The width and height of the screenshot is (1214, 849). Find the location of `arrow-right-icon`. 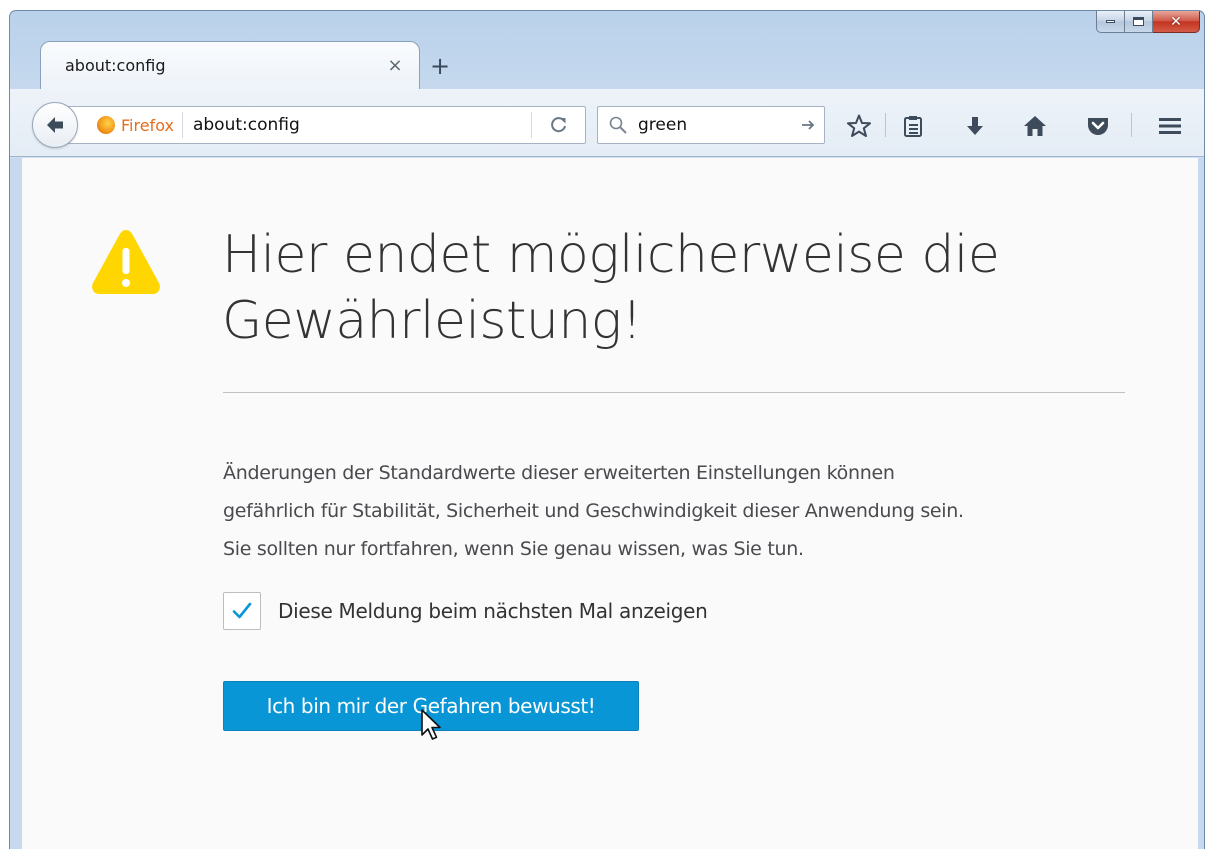

arrow-right-icon is located at coordinates (808, 125).